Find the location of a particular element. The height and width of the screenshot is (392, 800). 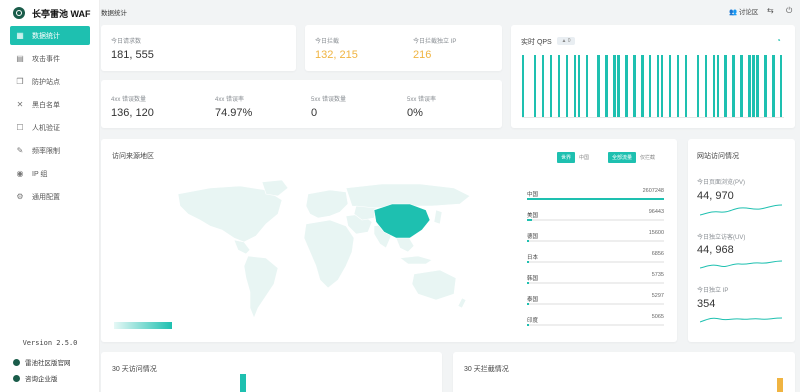

brand-name: 长亭雷池 WAF is located at coordinates (61, 13).